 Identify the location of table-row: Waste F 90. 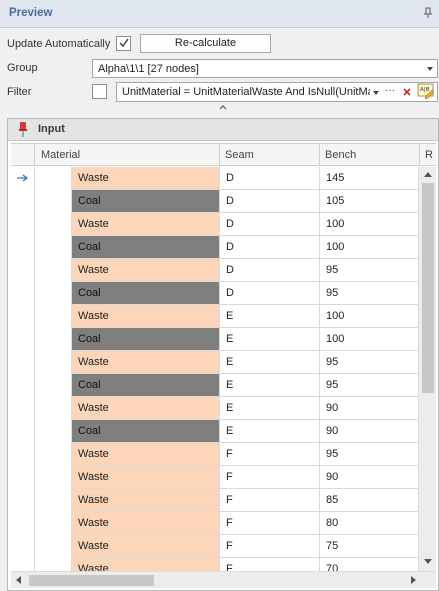
(214, 477).